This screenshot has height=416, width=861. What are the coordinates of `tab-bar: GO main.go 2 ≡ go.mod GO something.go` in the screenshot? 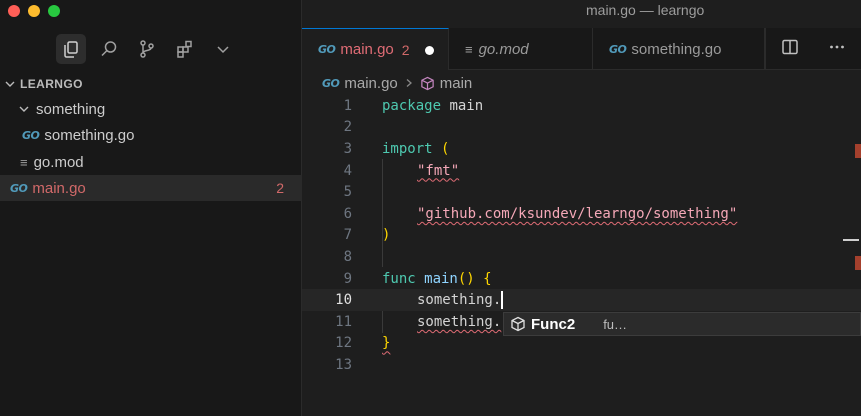 It's located at (581, 49).